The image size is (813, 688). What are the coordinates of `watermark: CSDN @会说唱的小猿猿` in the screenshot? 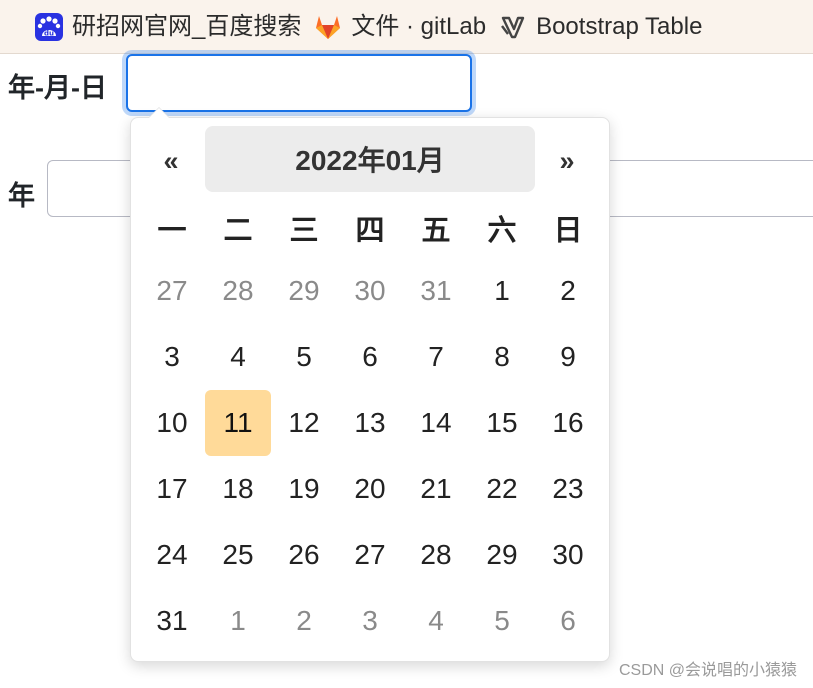 It's located at (707, 670).